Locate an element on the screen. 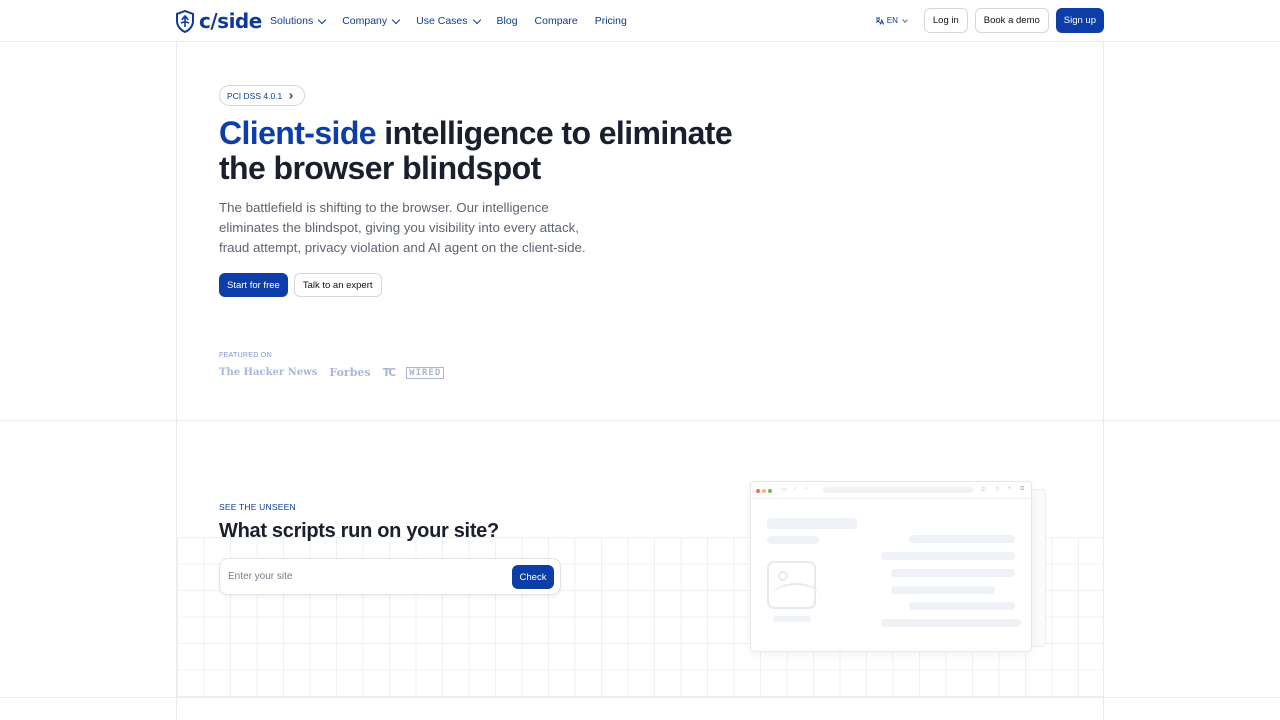  pci-badge: PCI DSS 4.0.1 is located at coordinates (262, 95).